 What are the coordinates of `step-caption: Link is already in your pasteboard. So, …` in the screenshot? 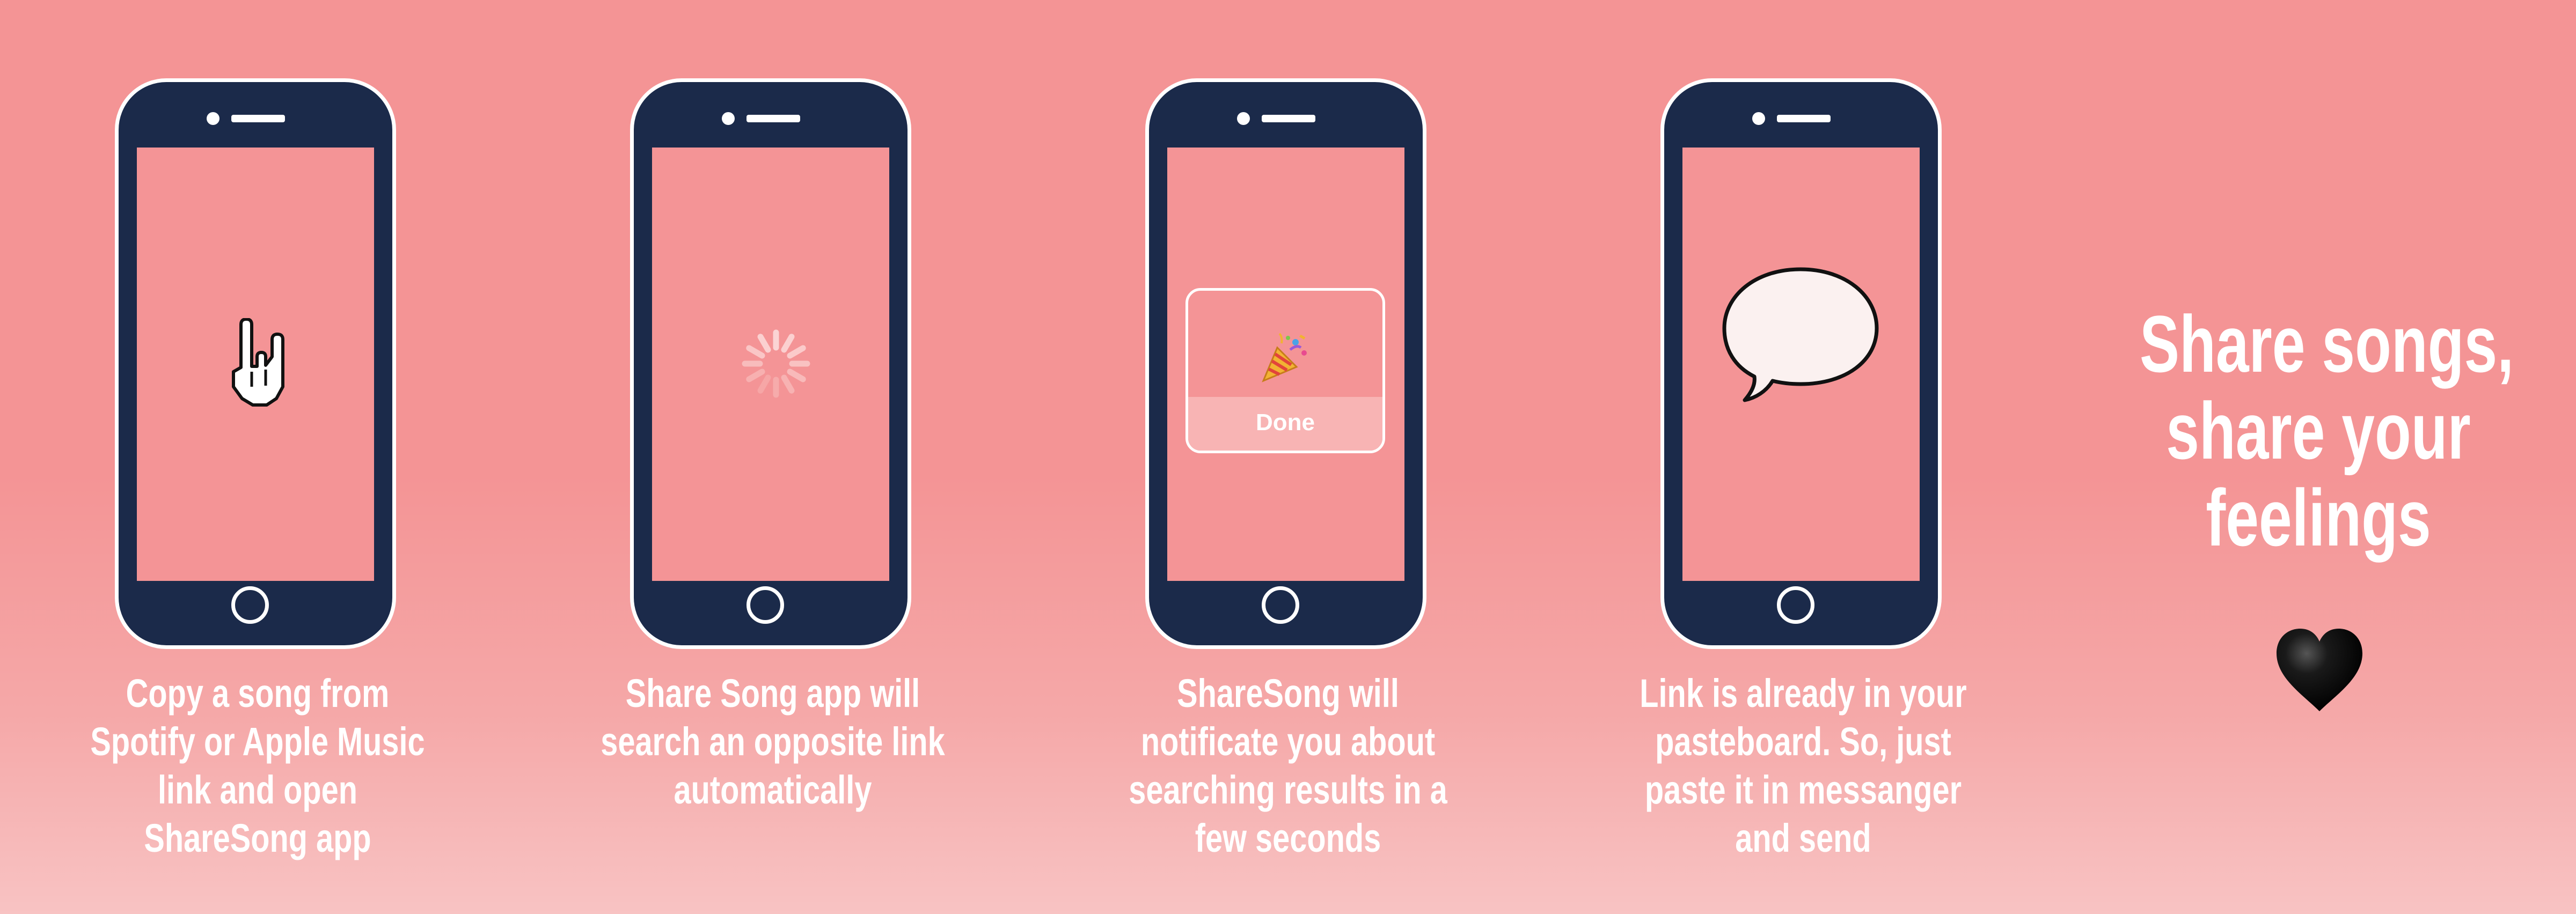 It's located at (1803, 766).